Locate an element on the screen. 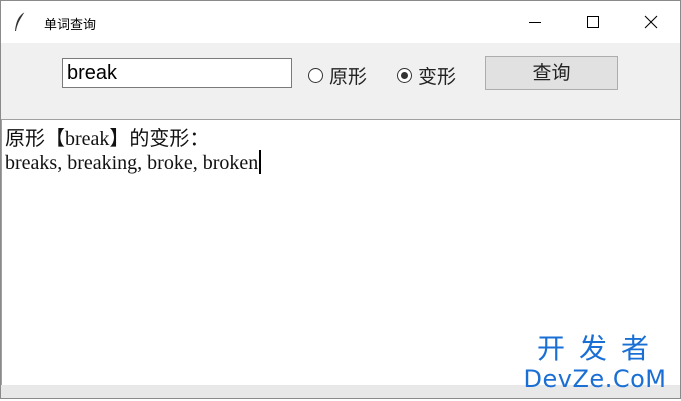  query-button: 查询 is located at coordinates (551, 73).